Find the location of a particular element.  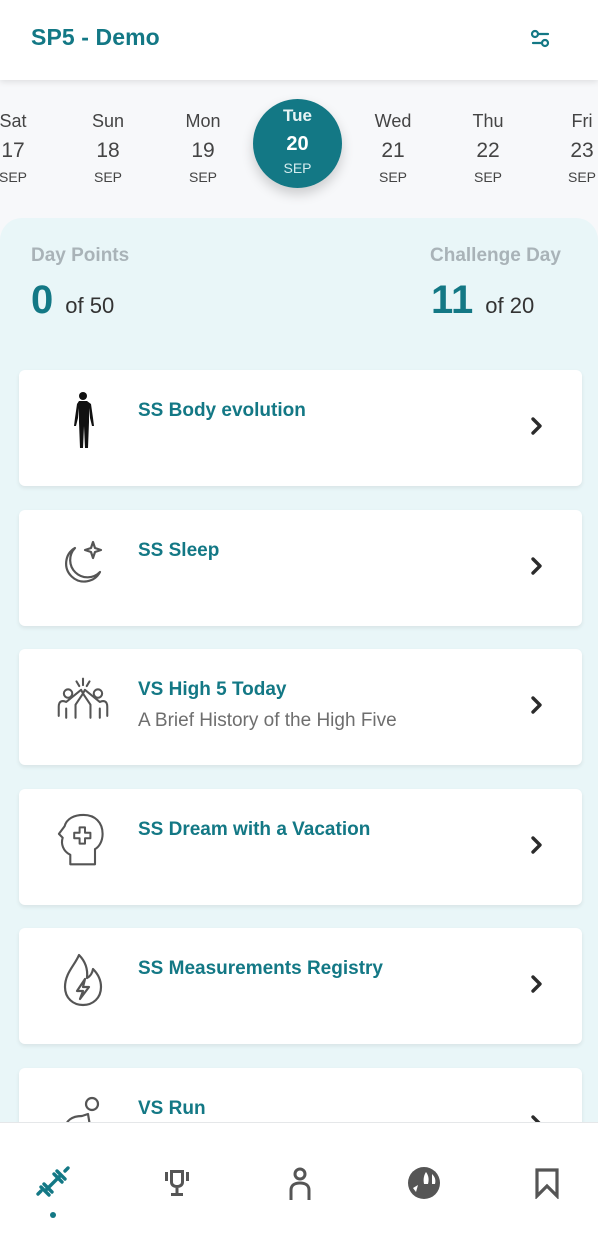

nav-workouts is located at coordinates (53, 1183).